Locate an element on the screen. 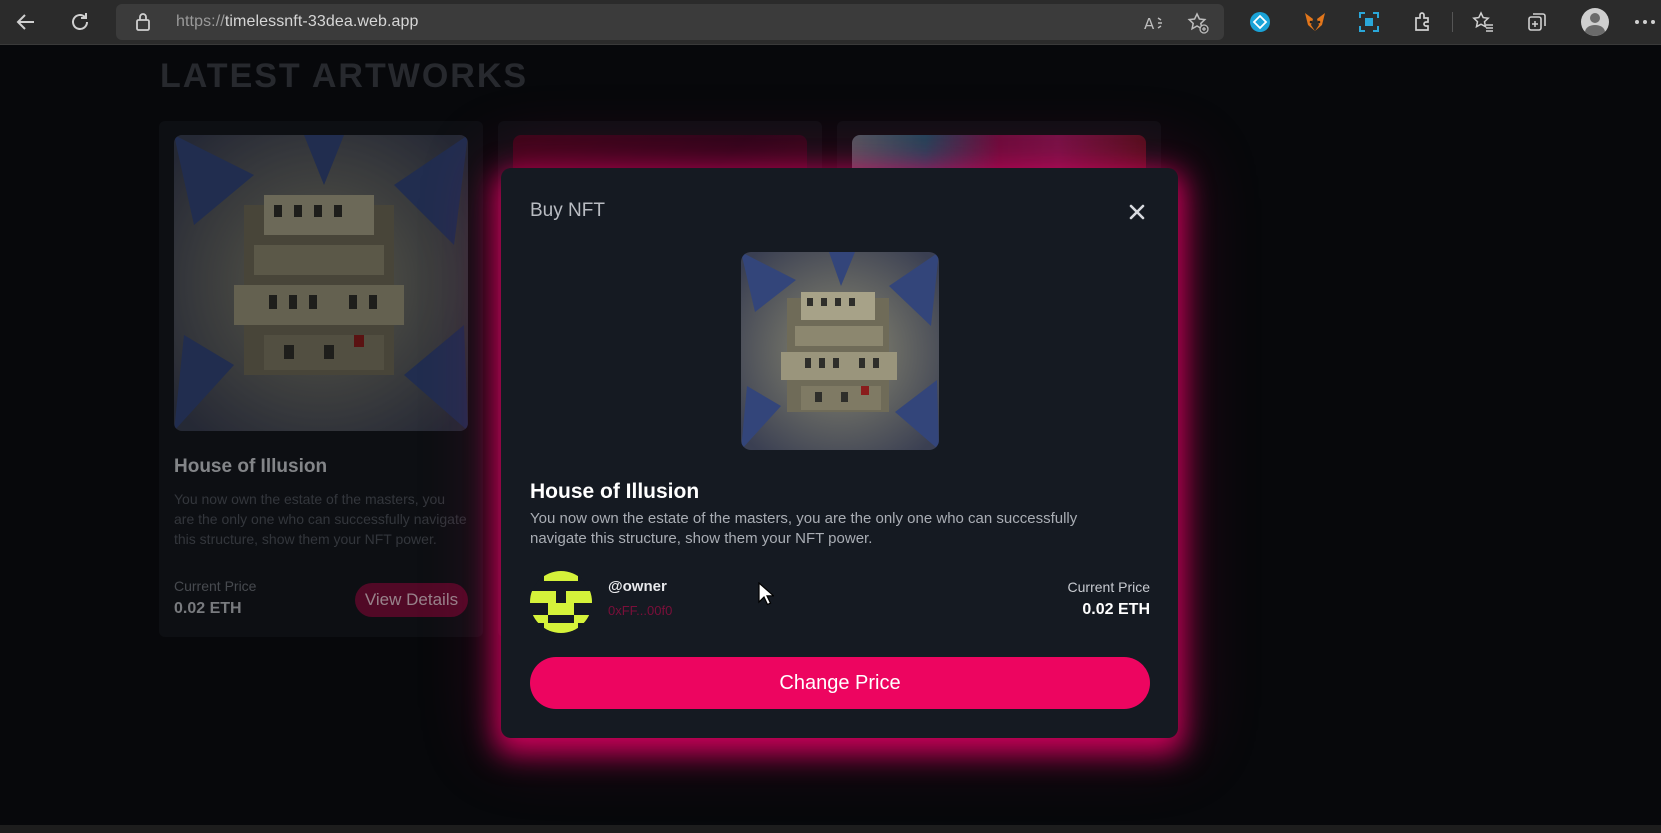 This screenshot has height=833, width=1661. more-icon is located at coordinates (1645, 22).